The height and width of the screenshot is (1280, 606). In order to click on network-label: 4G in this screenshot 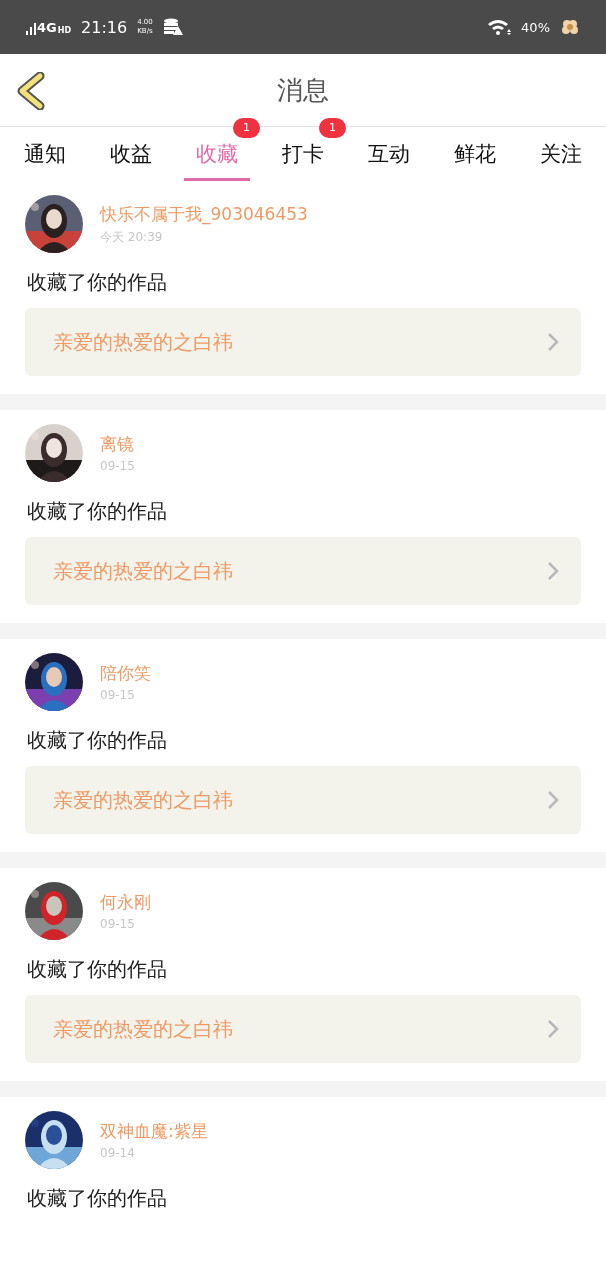, I will do `click(47, 27)`.